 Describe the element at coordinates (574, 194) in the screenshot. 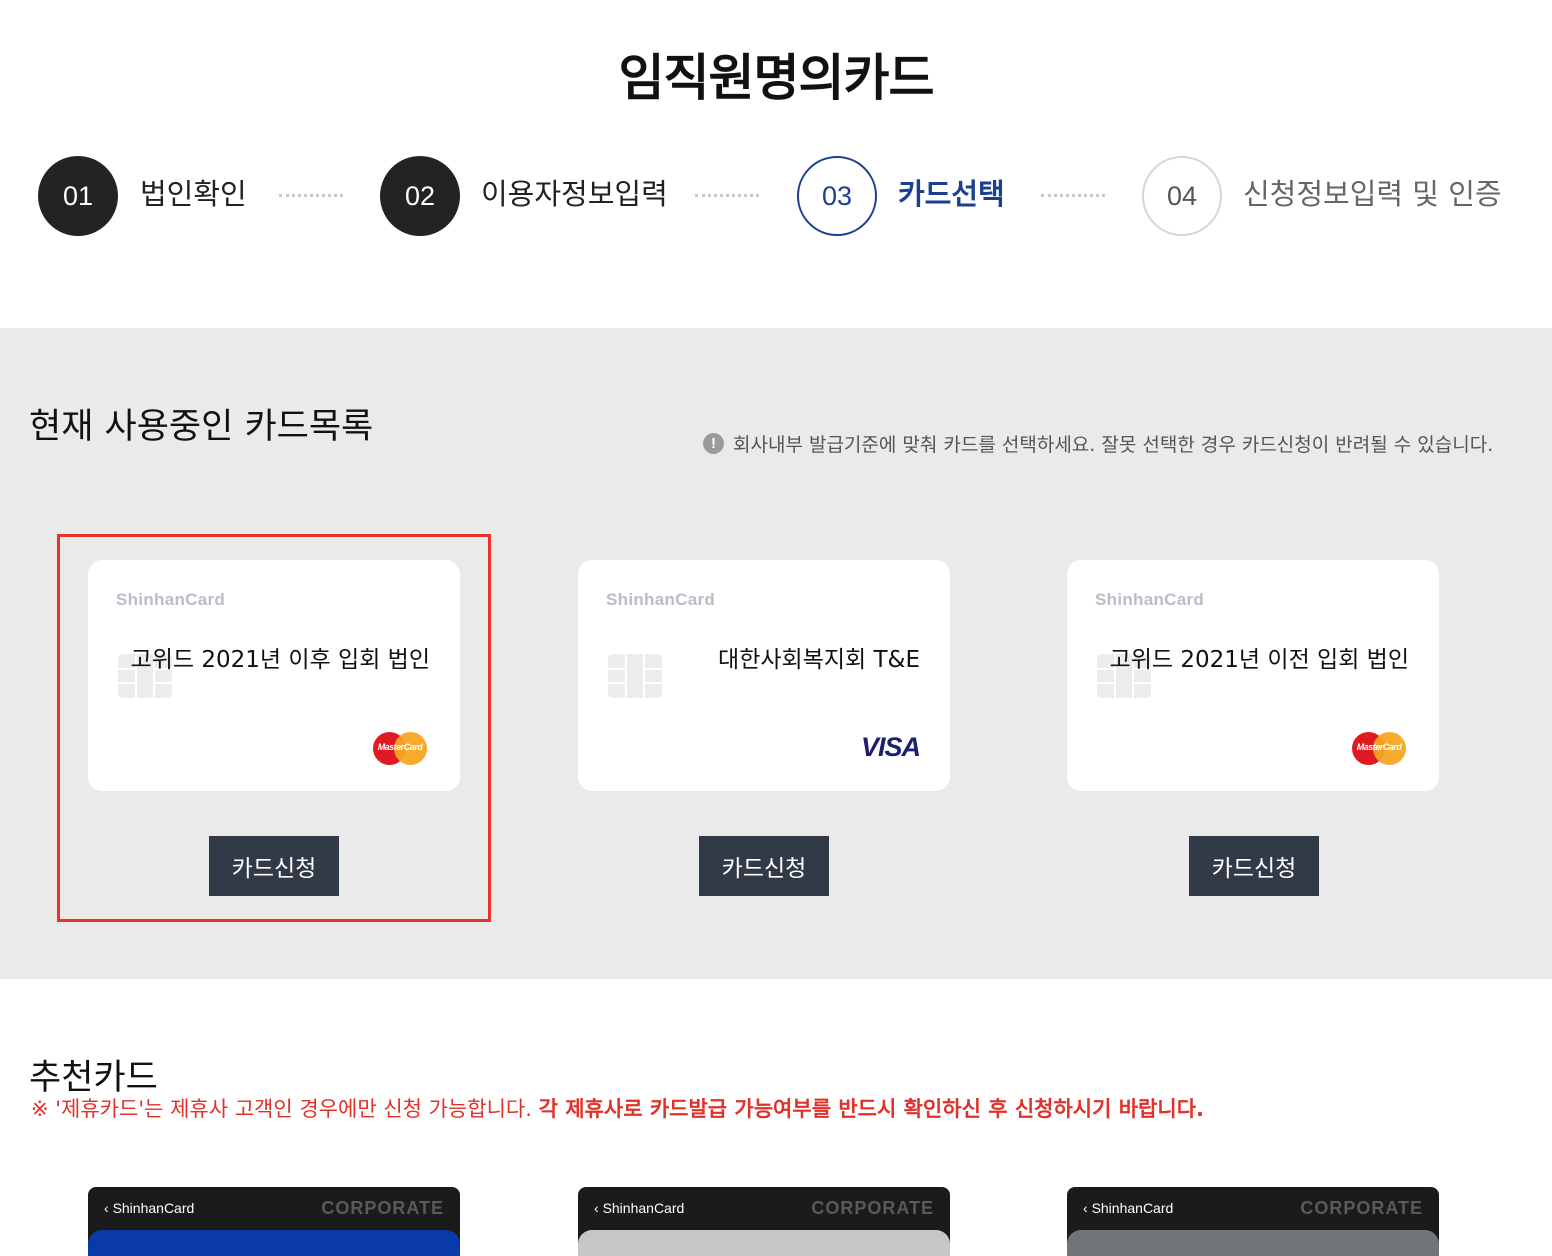

I see `step-2-label: 이용자정보입력` at that location.